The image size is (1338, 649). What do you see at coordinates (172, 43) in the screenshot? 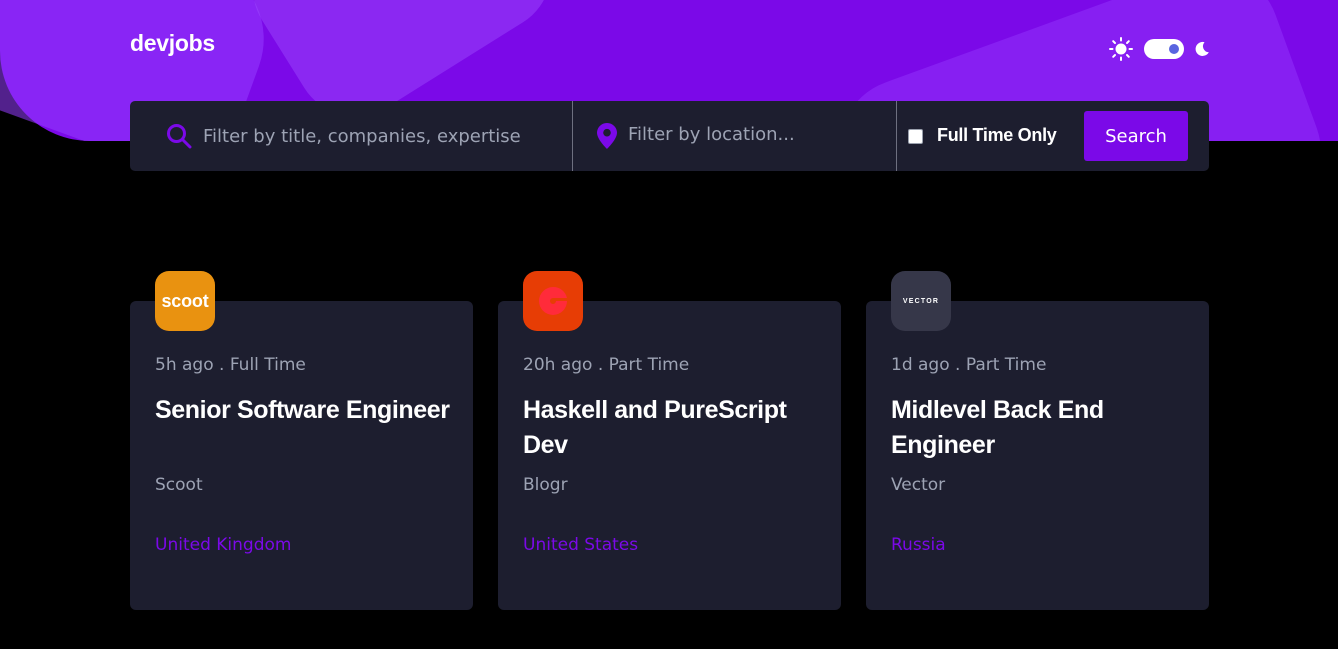
I see `app-logo: devjobs` at bounding box center [172, 43].